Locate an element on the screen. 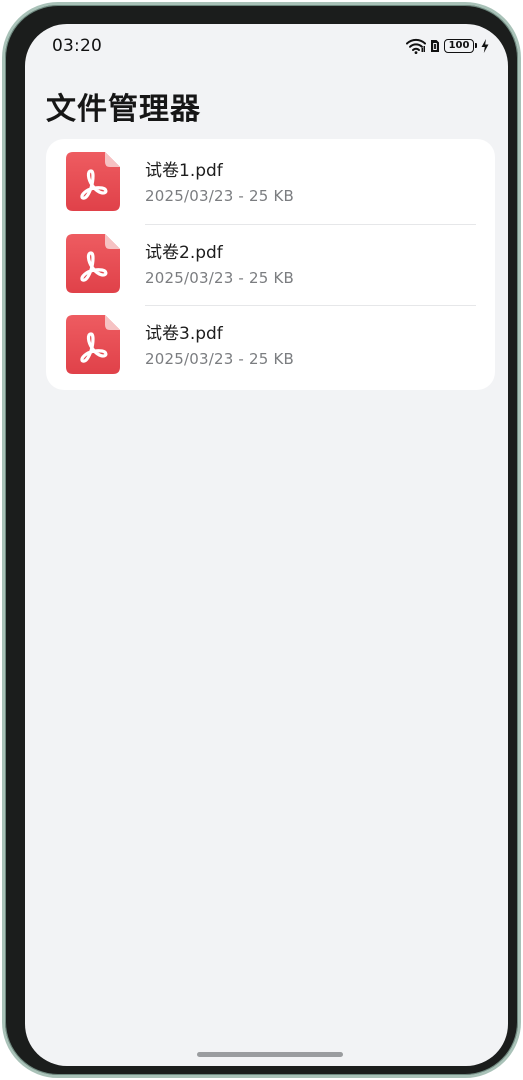 The height and width of the screenshot is (1080, 523). battery-icon: 100 is located at coordinates (460, 46).